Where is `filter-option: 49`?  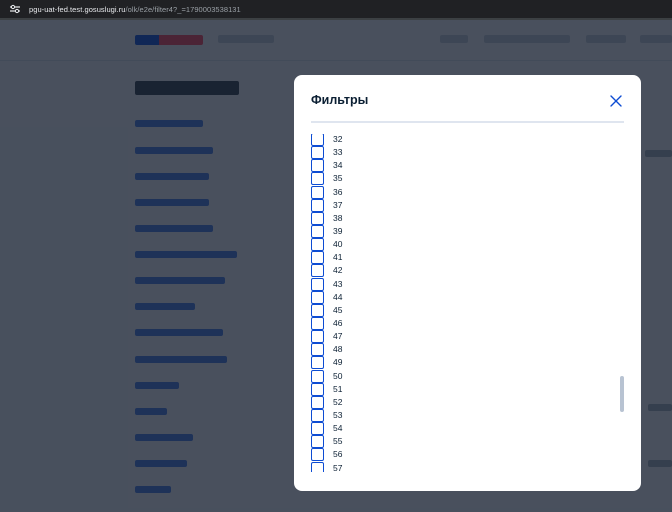
filter-option: 49 is located at coordinates (460, 363).